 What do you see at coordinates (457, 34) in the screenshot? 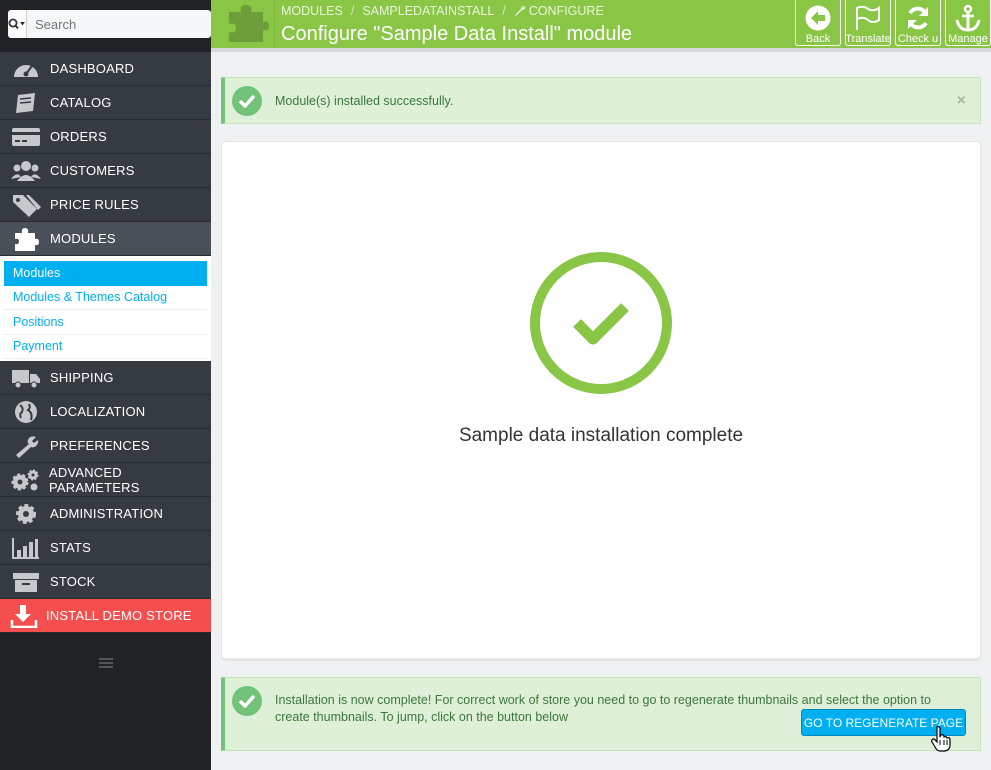
I see `page-title: Configure "Sample Data Install" module` at bounding box center [457, 34].